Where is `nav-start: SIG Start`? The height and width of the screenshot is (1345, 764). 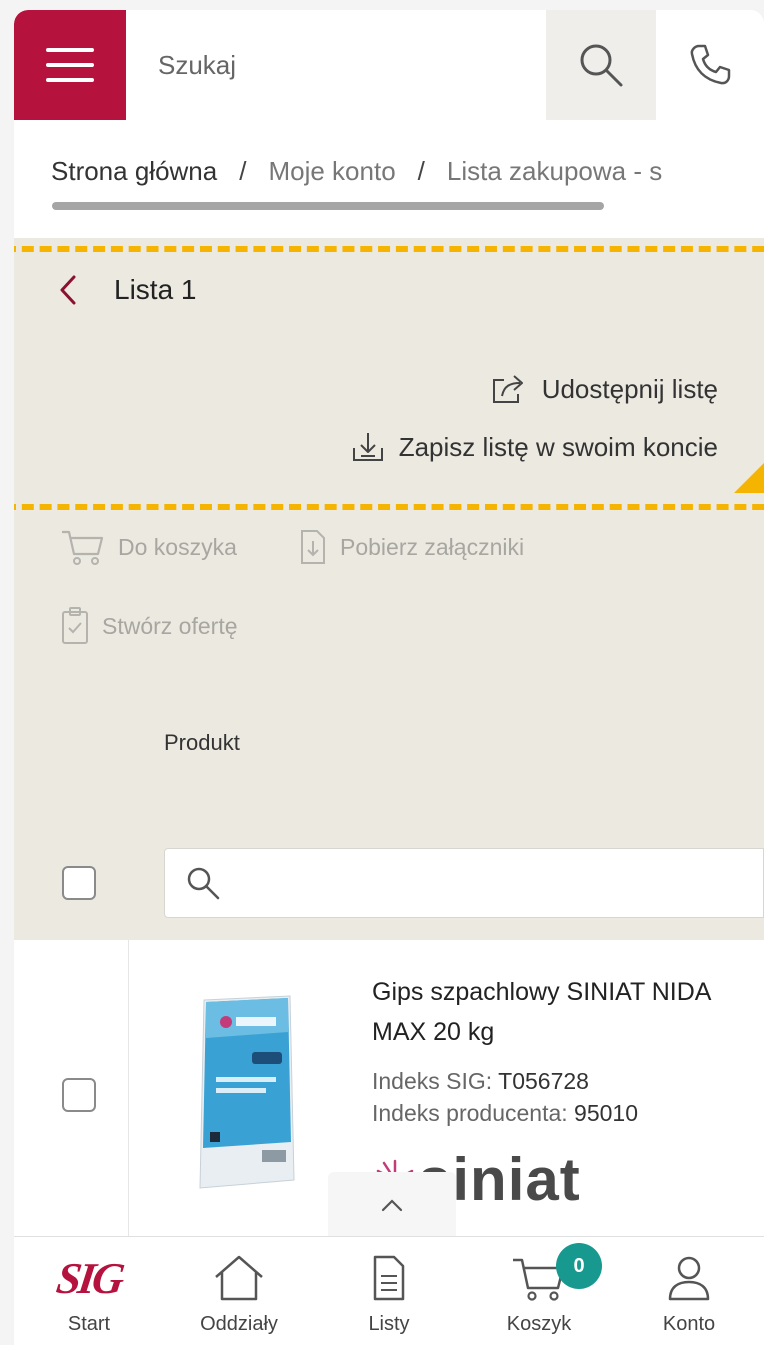 nav-start: SIG Start is located at coordinates (89, 1291).